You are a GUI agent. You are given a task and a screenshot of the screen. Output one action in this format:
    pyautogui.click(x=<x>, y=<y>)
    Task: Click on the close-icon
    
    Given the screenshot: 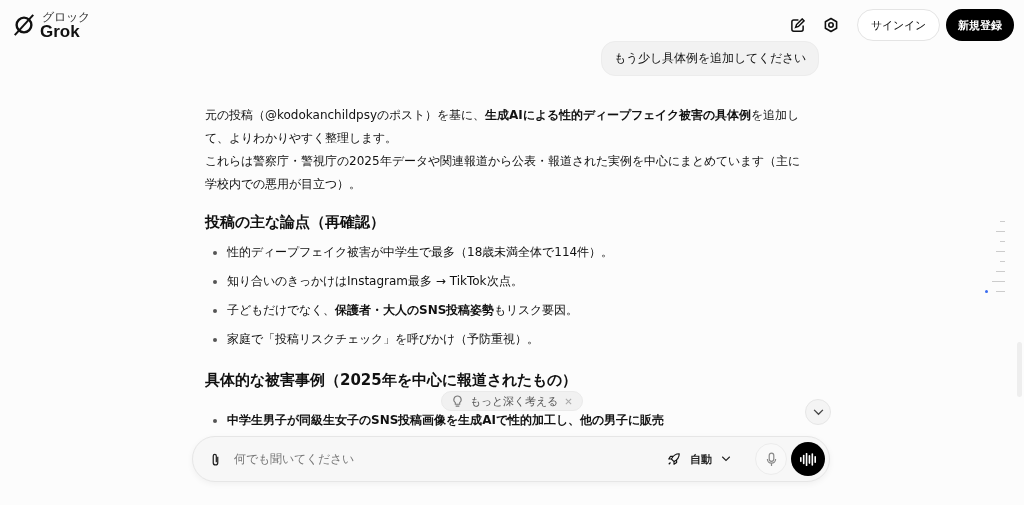 What is the action you would take?
    pyautogui.click(x=568, y=401)
    